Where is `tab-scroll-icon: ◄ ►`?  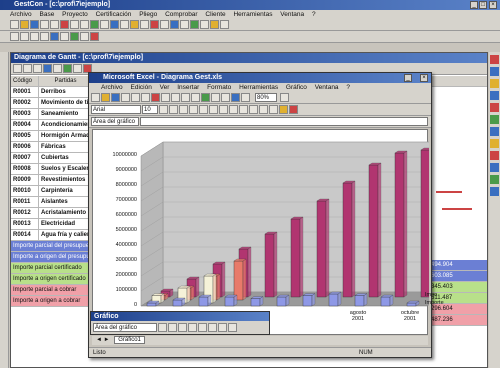
tab-scroll-icon: ◄ ► is located at coordinates (103, 340).